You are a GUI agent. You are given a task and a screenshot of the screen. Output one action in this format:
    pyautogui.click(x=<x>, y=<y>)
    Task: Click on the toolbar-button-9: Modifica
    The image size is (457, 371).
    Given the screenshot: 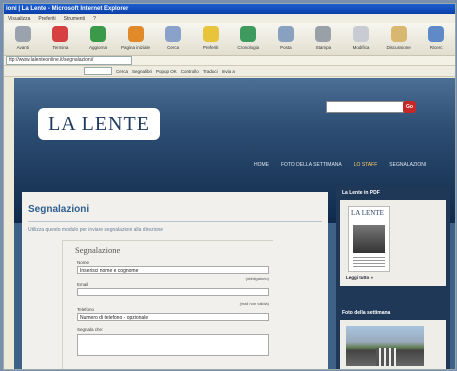 What is the action you would take?
    pyautogui.click(x=361, y=38)
    